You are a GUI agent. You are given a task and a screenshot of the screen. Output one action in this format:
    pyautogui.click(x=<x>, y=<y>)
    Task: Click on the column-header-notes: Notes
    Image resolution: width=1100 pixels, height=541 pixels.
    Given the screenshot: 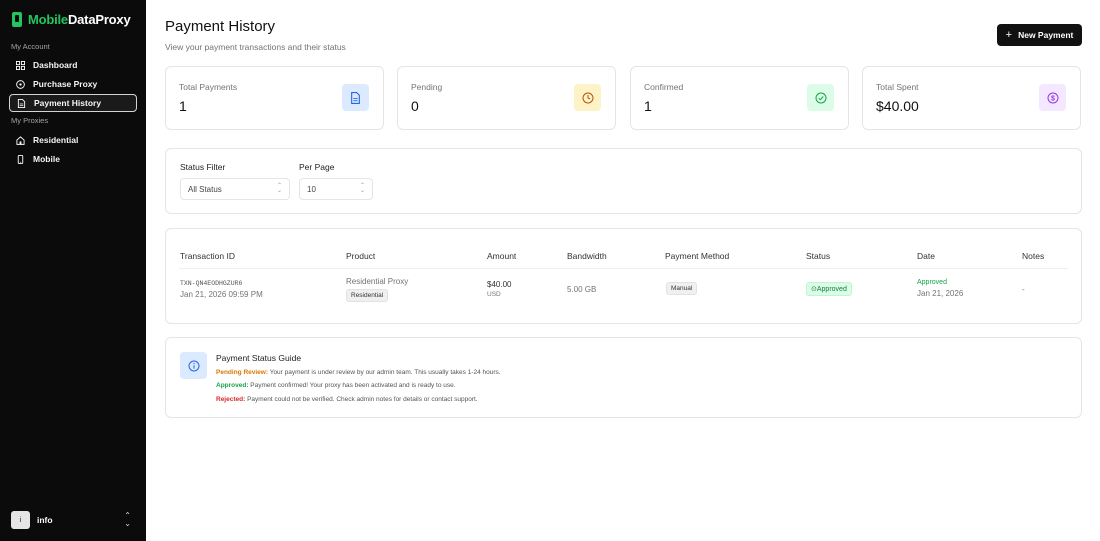 What is the action you would take?
    pyautogui.click(x=1033, y=256)
    